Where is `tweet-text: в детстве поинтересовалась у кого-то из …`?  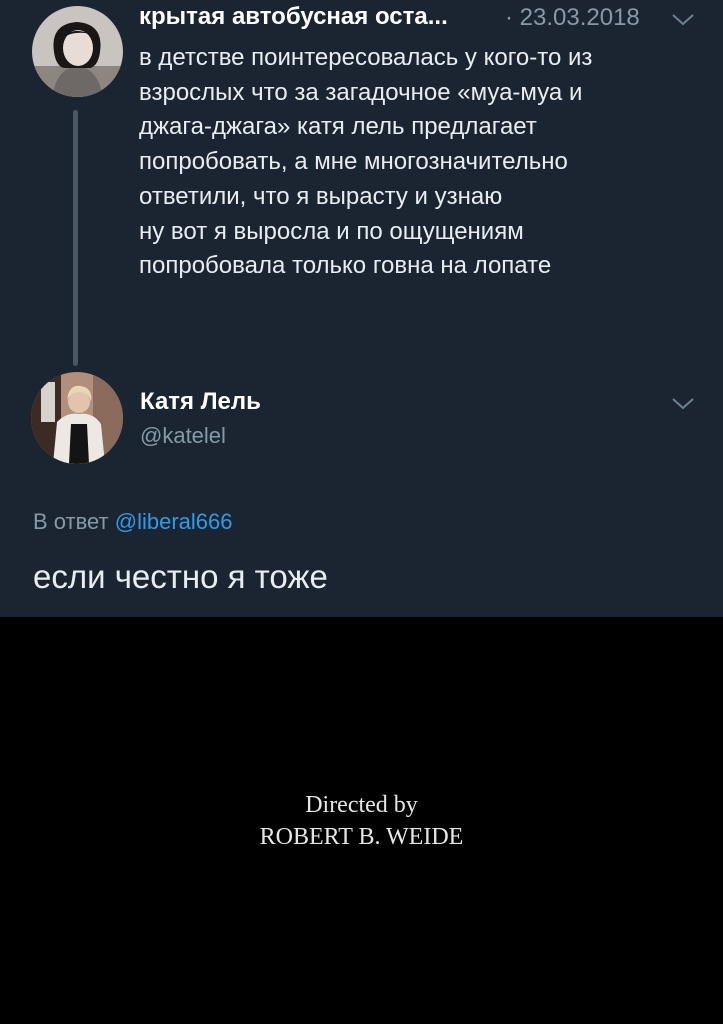 tweet-text: в детстве поинтересовалась у кого-то из … is located at coordinates (366, 162).